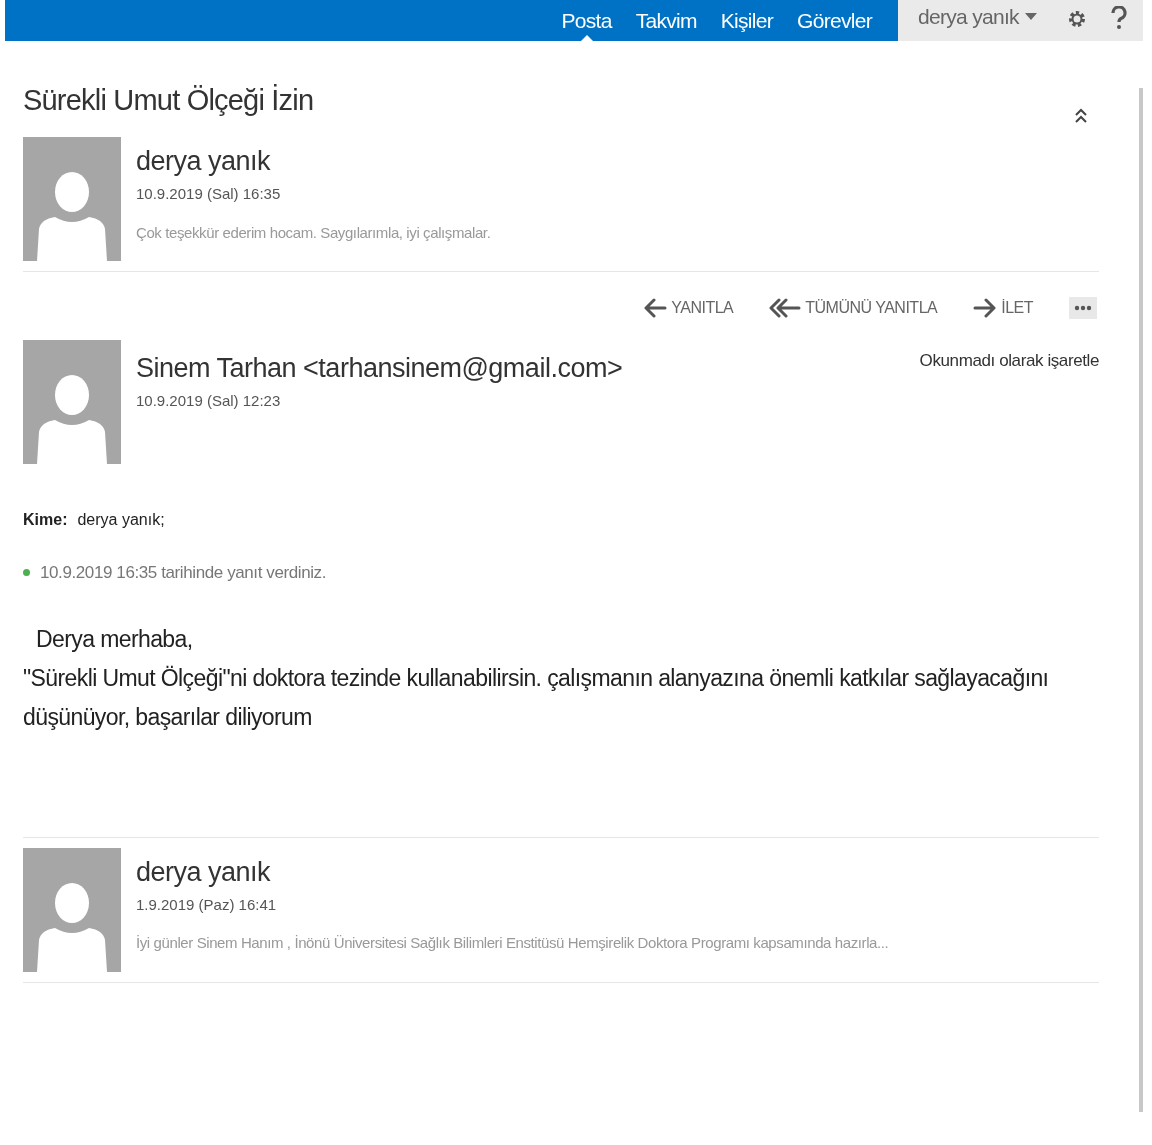 Image resolution: width=1152 pixels, height=1145 pixels. Describe the element at coordinates (313, 232) in the screenshot. I see `message-preview: Çok teşekkür ederim hocam. Saygılarımla, iyi çalışmalar.` at that location.